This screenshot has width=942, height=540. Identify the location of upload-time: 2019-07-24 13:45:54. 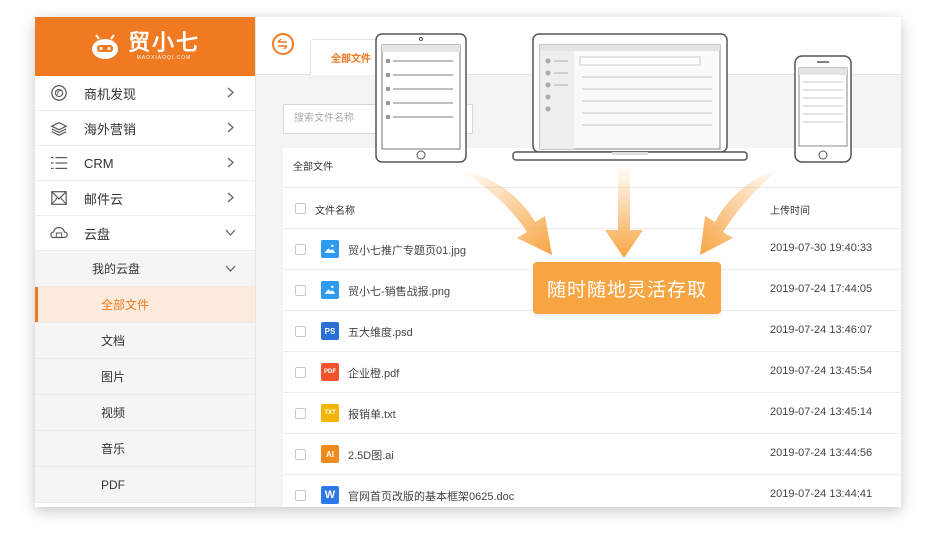
(821, 371).